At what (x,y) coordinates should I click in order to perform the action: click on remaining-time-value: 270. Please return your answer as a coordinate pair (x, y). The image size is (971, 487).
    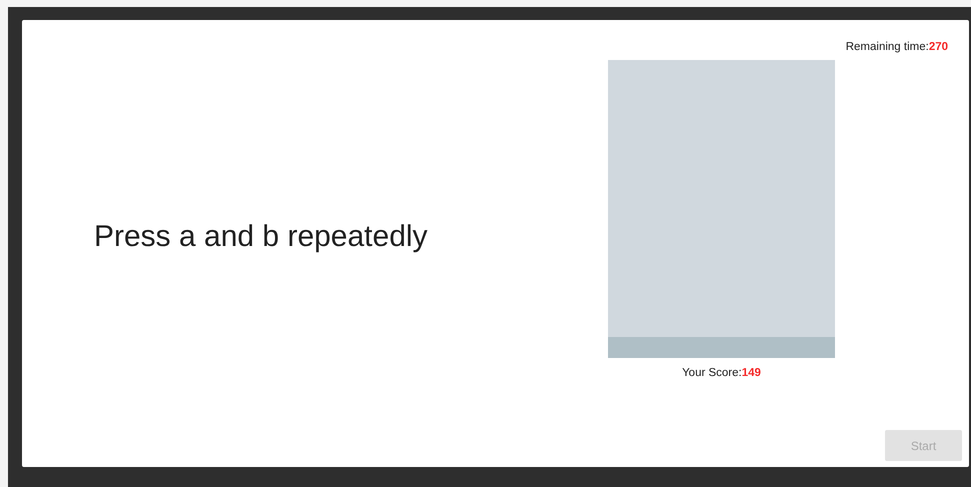
    Looking at the image, I should click on (938, 47).